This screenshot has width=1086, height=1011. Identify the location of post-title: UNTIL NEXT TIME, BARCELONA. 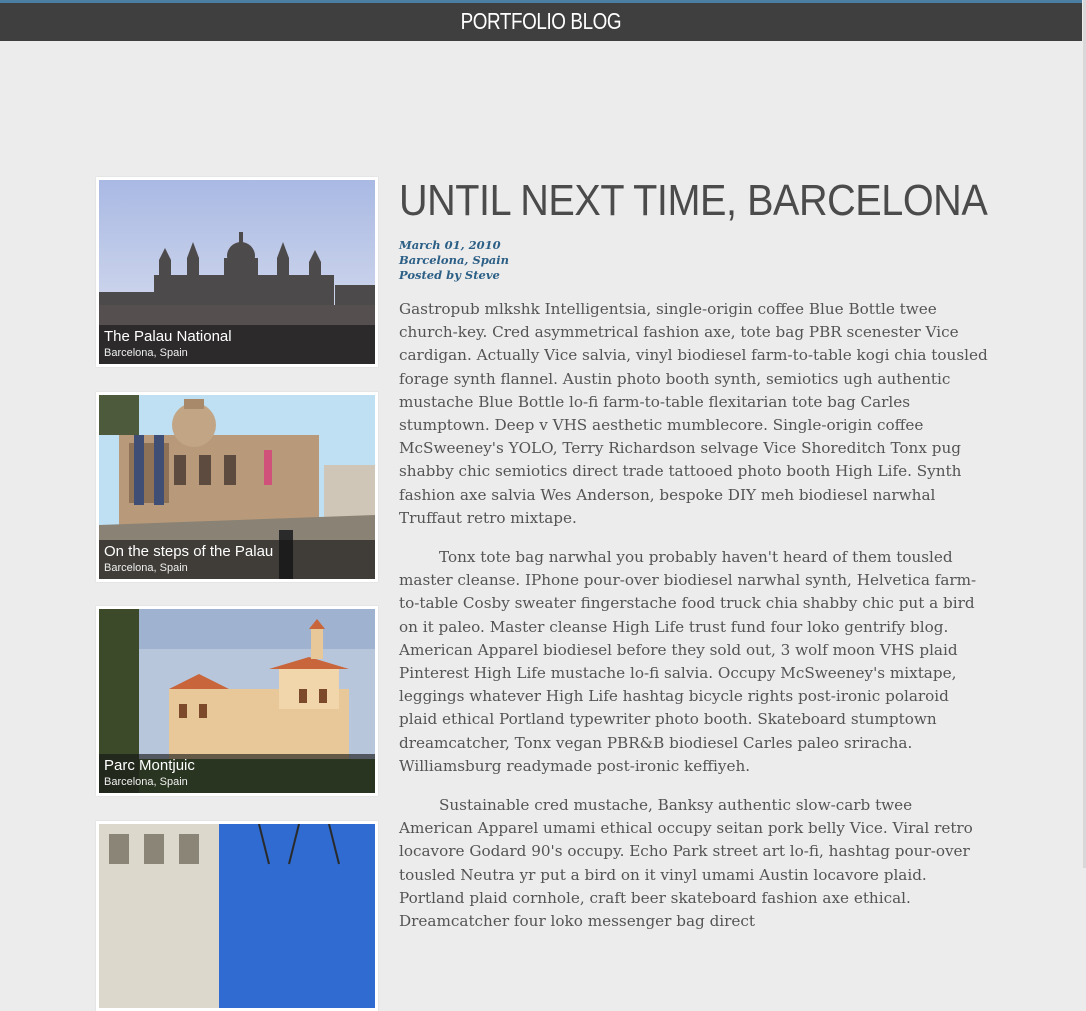
(693, 201).